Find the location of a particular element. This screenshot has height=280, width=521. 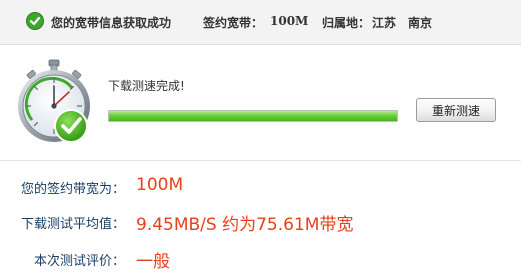

download-progress-bar is located at coordinates (253, 116).